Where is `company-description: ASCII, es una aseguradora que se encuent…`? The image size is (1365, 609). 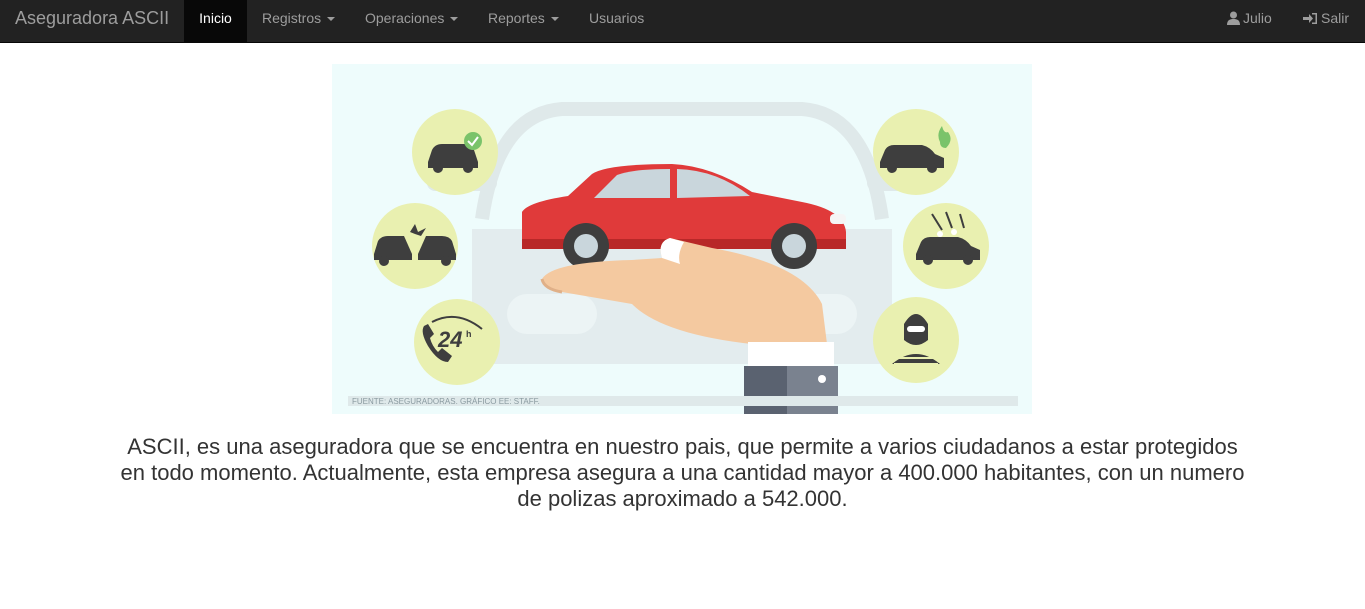 company-description: ASCII, es una aseguradora que se encuent… is located at coordinates (682, 472).